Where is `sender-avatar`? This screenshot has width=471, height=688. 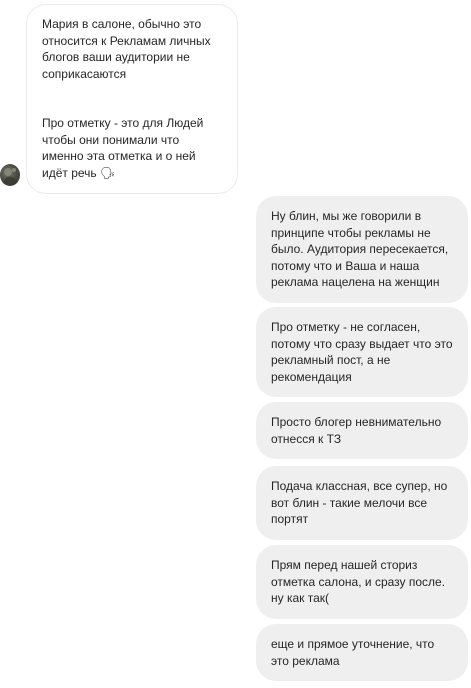
sender-avatar is located at coordinates (10, 175).